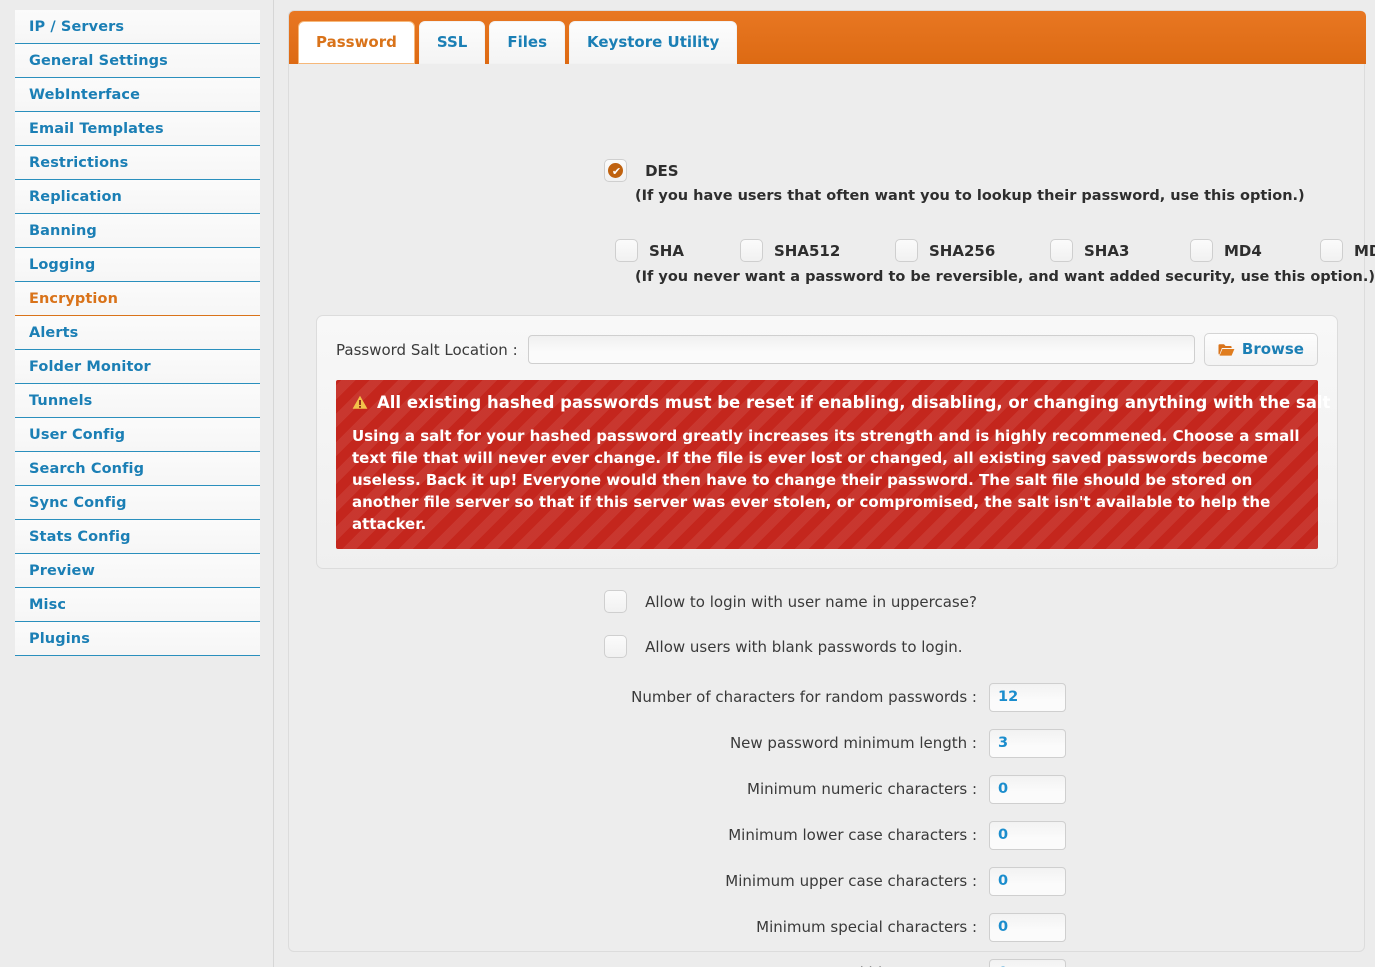  I want to click on field-input-minimum-special-characters, so click(1027, 927).